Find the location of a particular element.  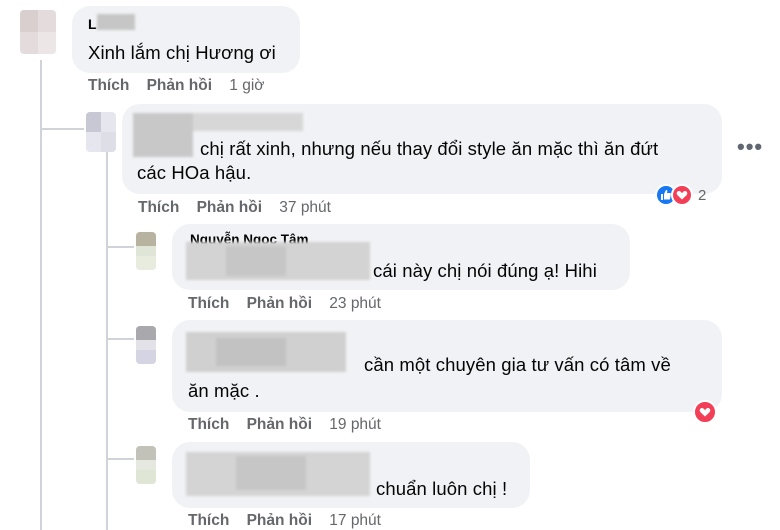

comment-text: các HOa hậu. is located at coordinates (194, 172).